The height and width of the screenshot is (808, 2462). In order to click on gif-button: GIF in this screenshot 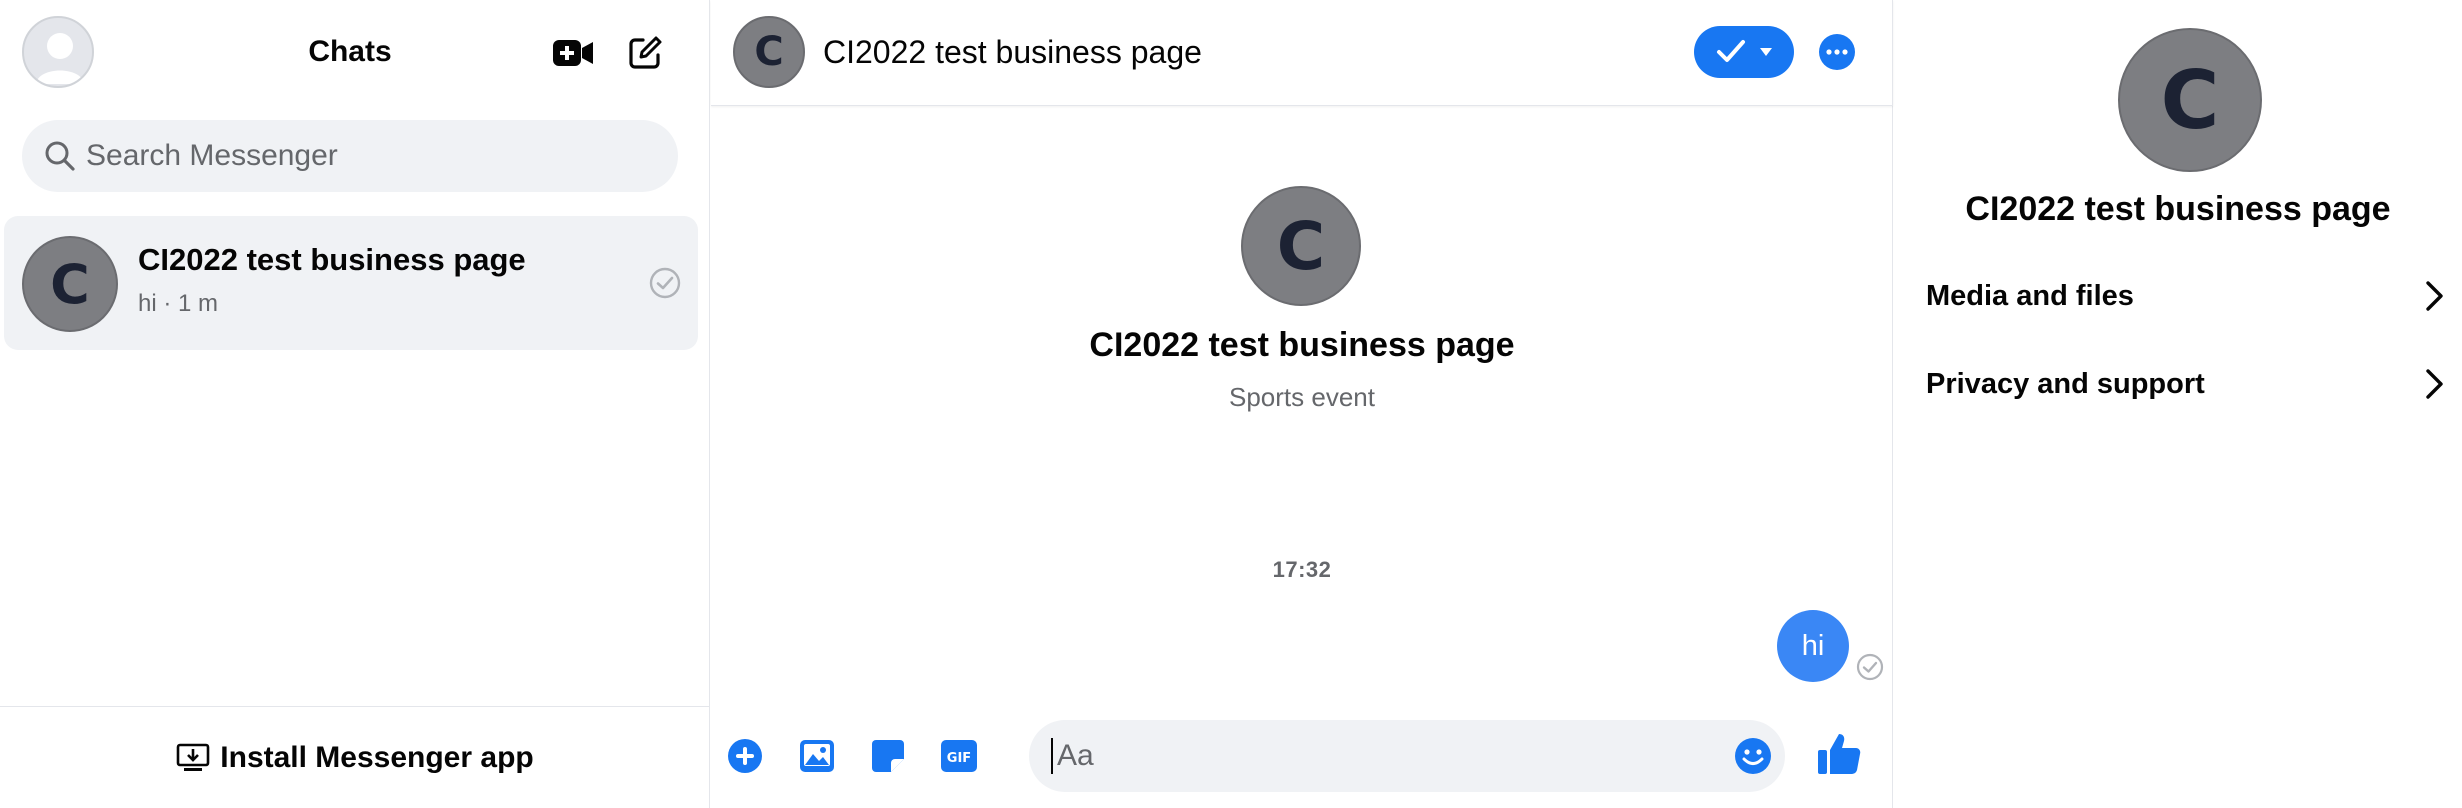, I will do `click(959, 756)`.